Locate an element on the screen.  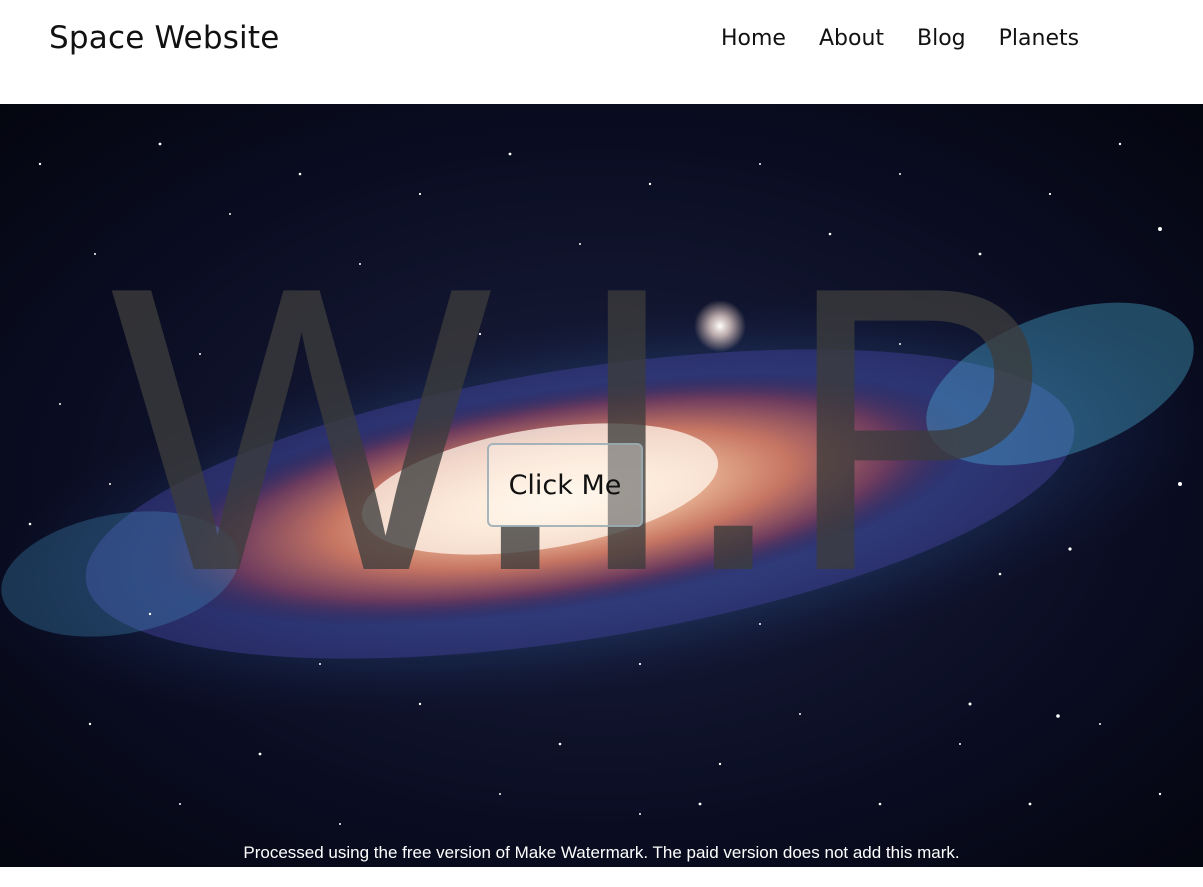
nav-about-link: About is located at coordinates (851, 38).